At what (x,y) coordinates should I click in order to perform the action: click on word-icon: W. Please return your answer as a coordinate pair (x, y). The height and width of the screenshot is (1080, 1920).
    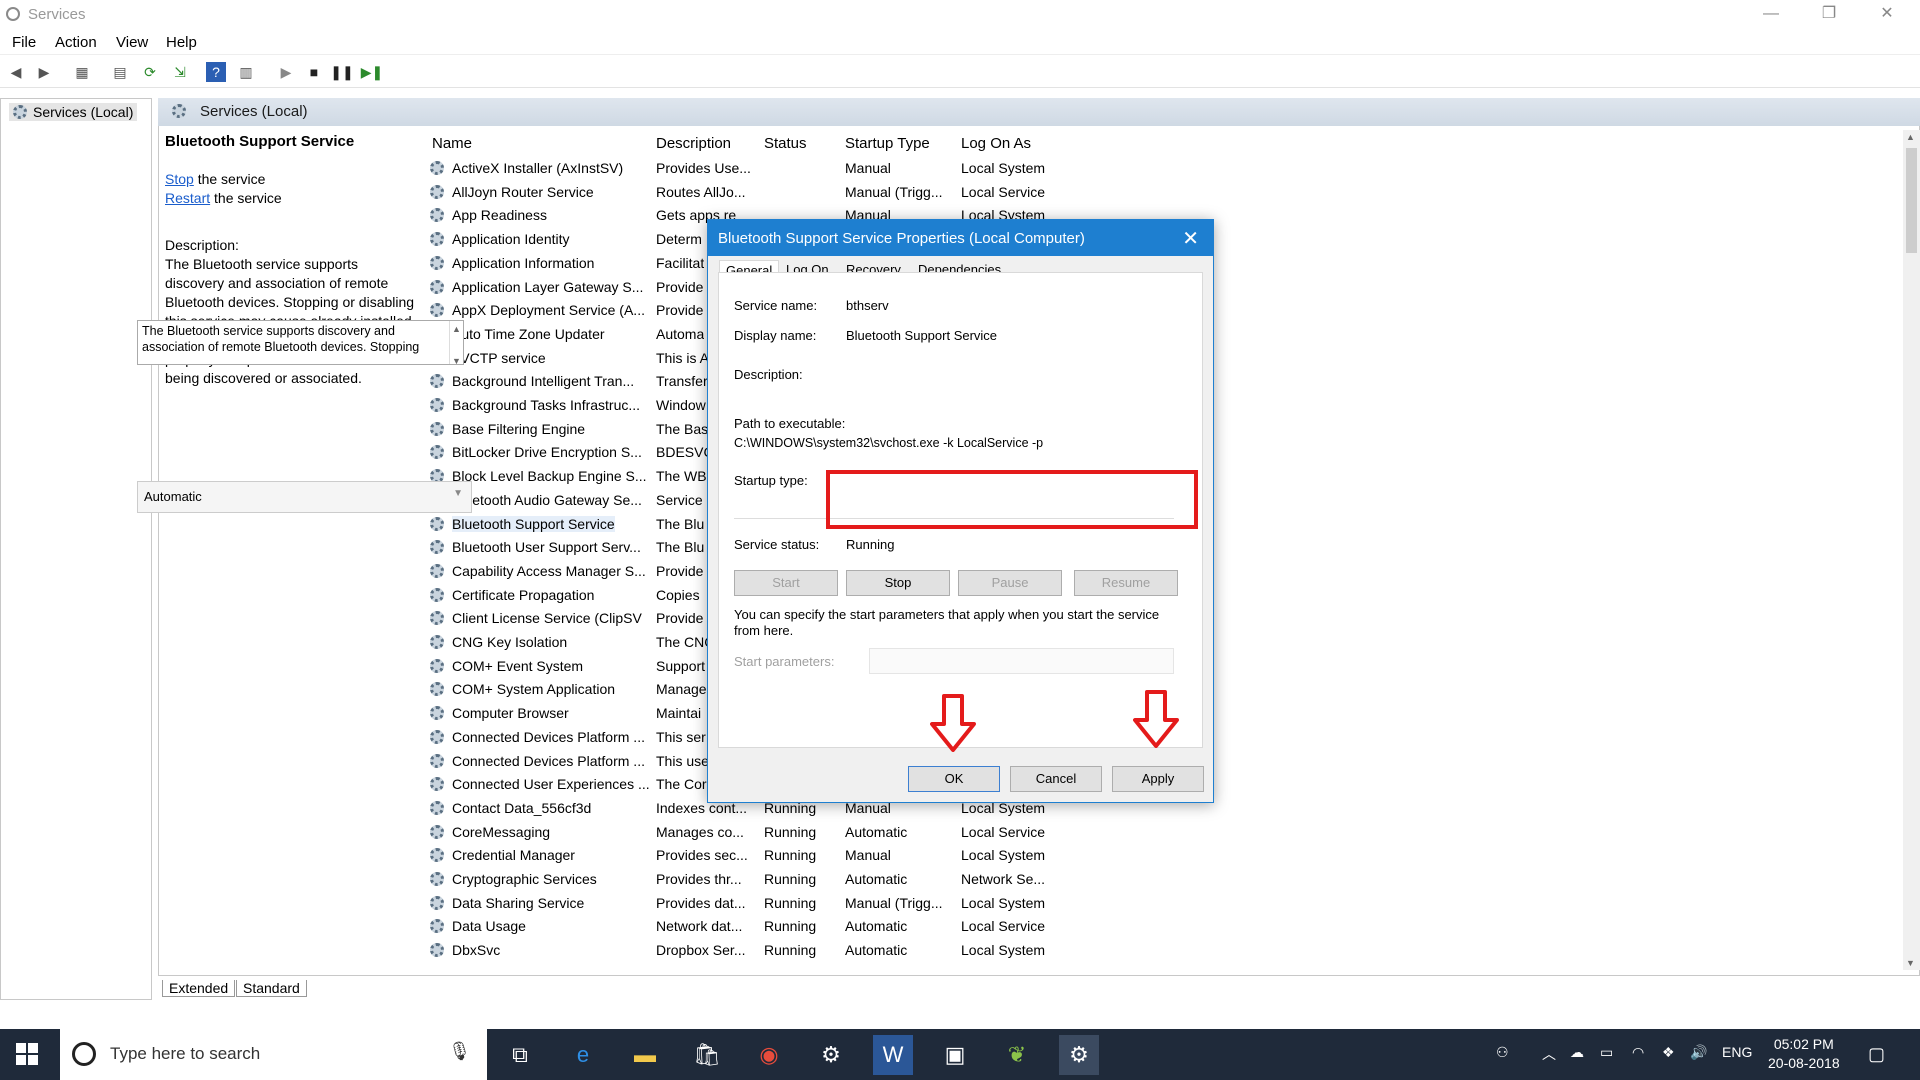
    Looking at the image, I should click on (893, 1055).